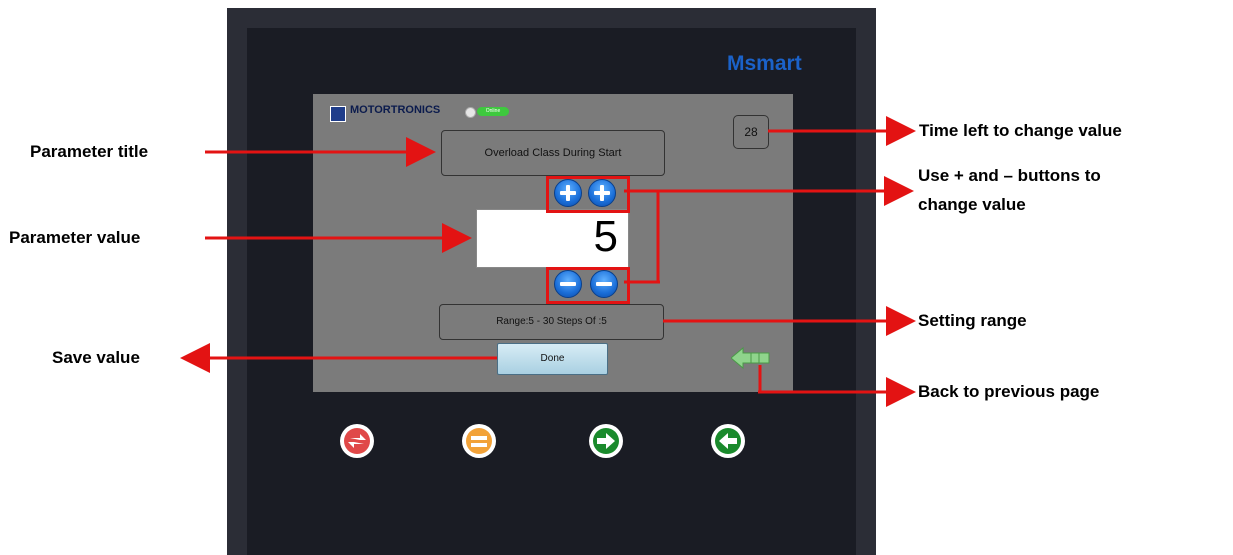 The height and width of the screenshot is (555, 1233). Describe the element at coordinates (96, 357) in the screenshot. I see `label-save-value: Save value` at that location.